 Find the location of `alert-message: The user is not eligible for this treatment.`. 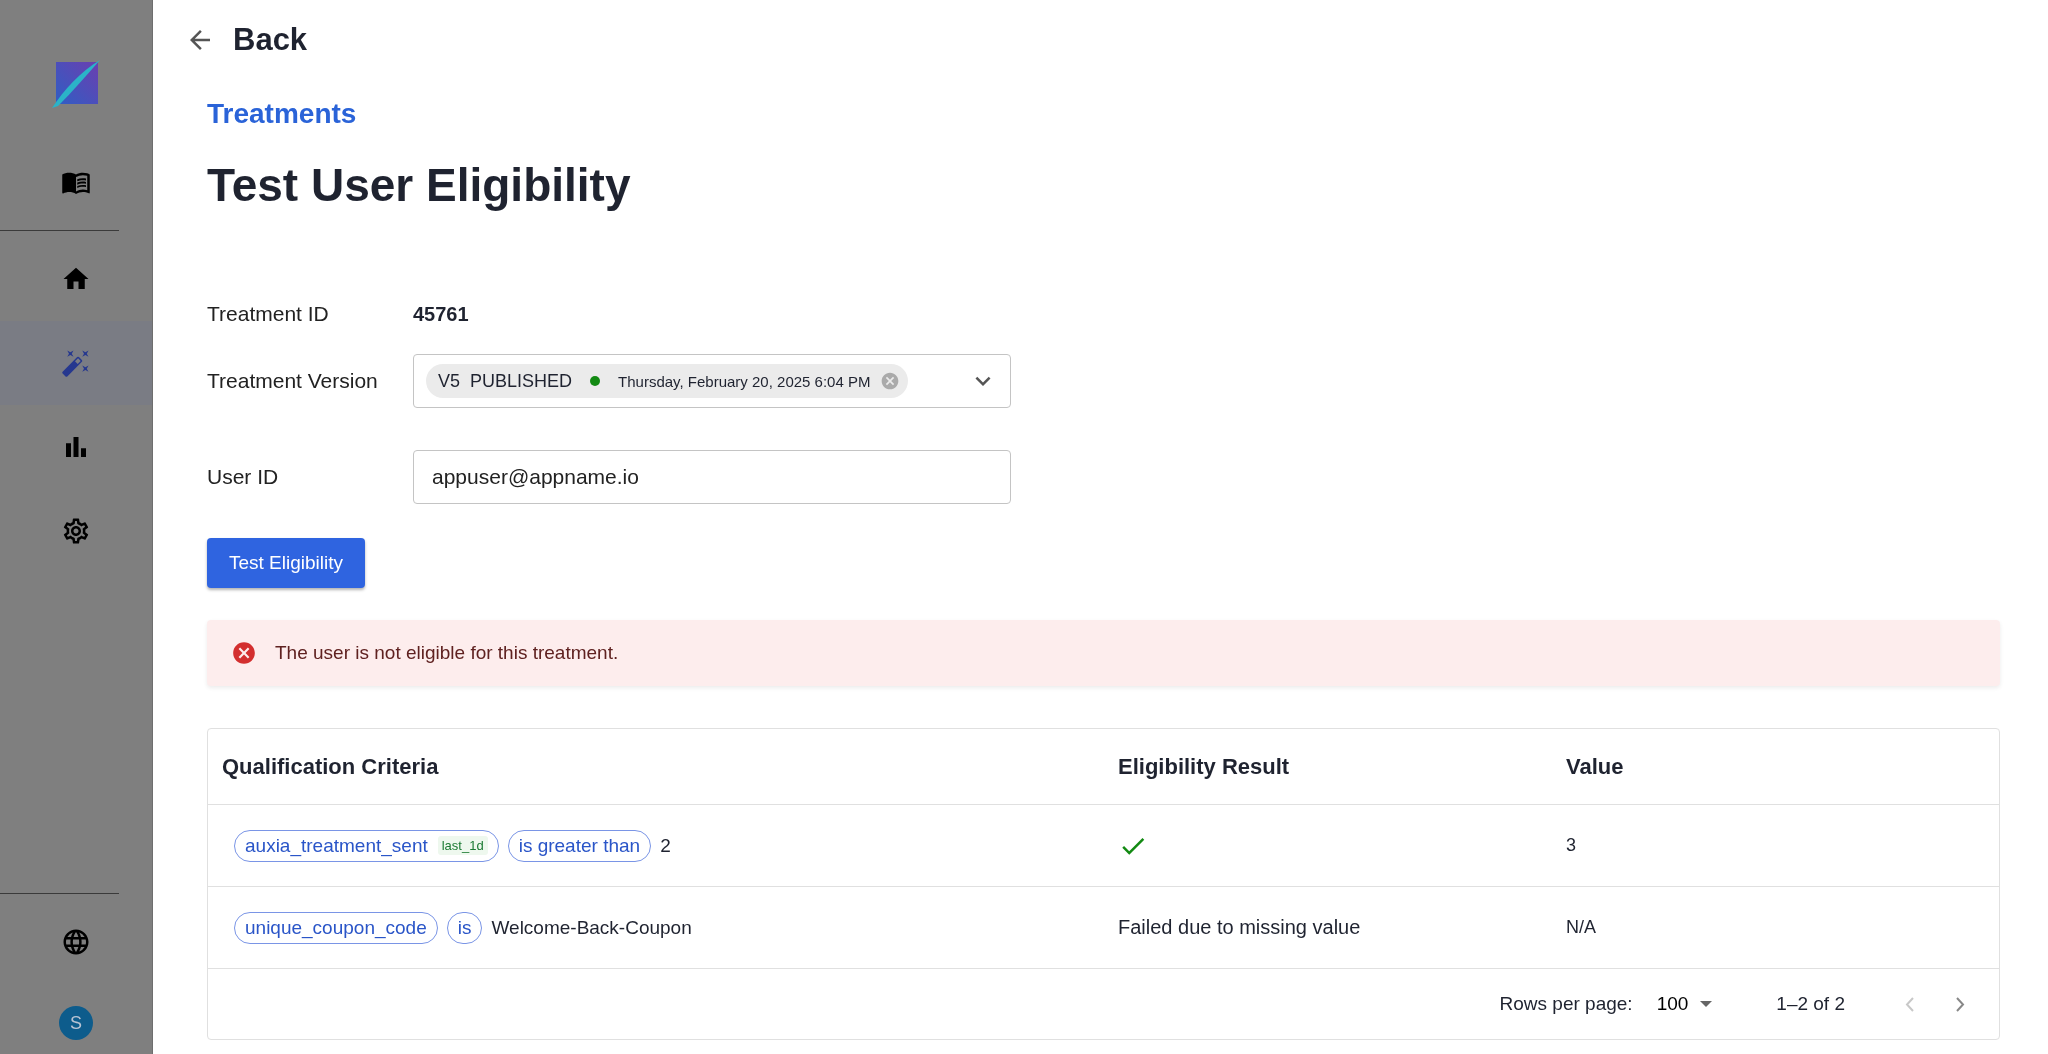

alert-message: The user is not eligible for this treatment. is located at coordinates (447, 653).